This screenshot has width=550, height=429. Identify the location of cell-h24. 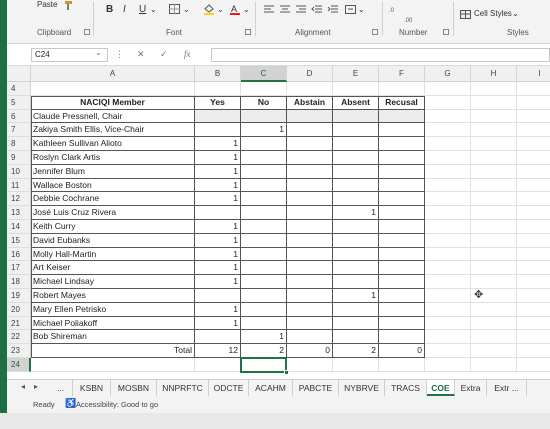
(494, 365).